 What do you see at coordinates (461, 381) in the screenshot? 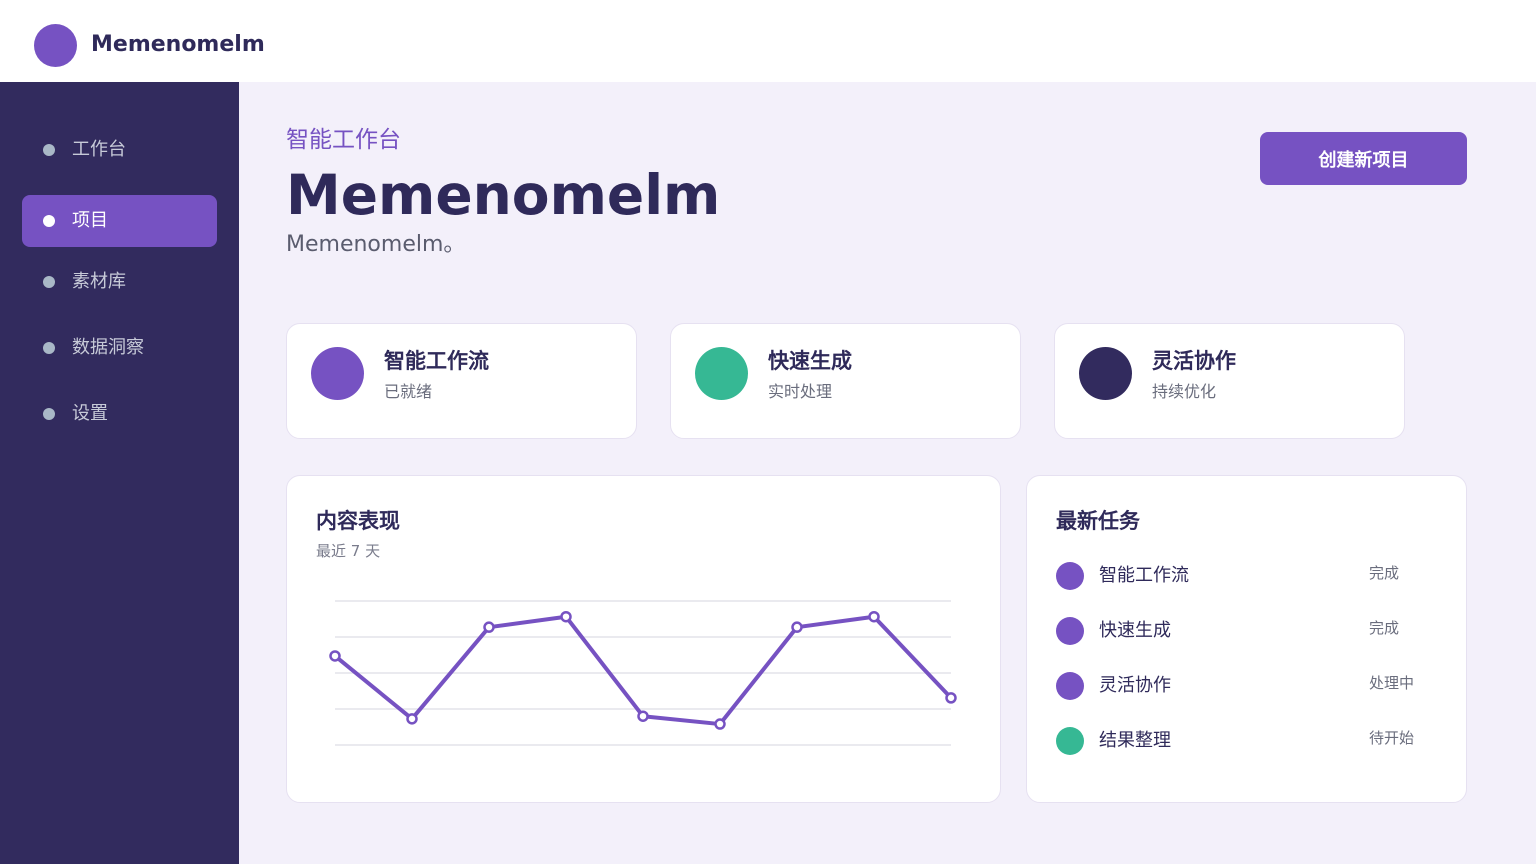
I see `feature-card: 智能工作流 已就绪` at bounding box center [461, 381].